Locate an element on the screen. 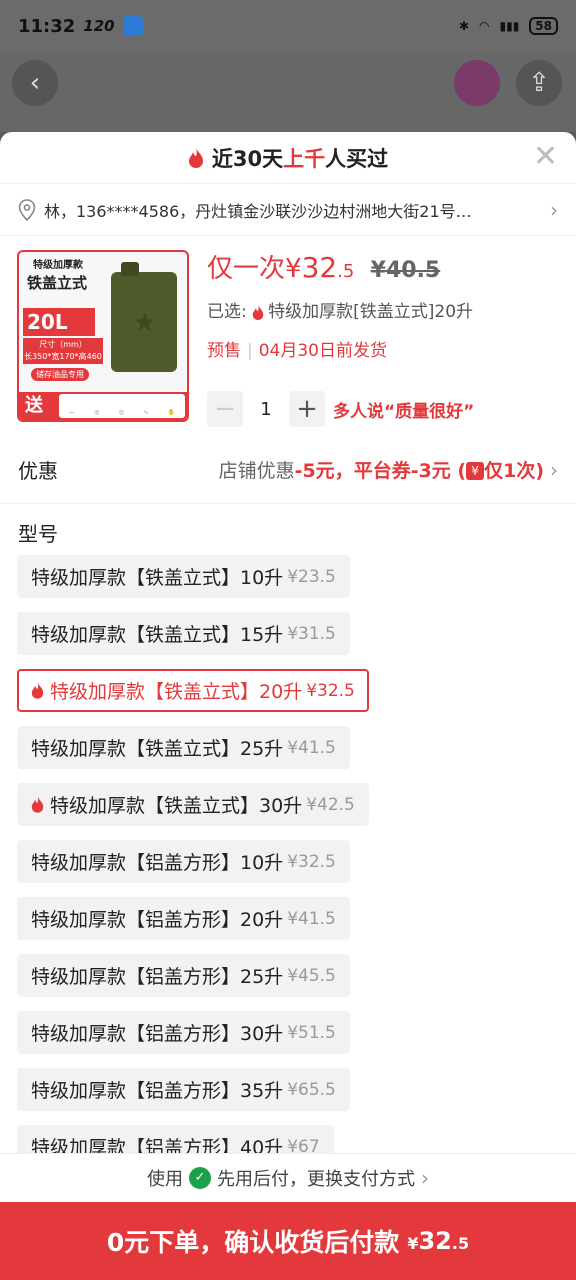 The image size is (576, 1280). payment-pre: 使用 is located at coordinates (165, 1179).